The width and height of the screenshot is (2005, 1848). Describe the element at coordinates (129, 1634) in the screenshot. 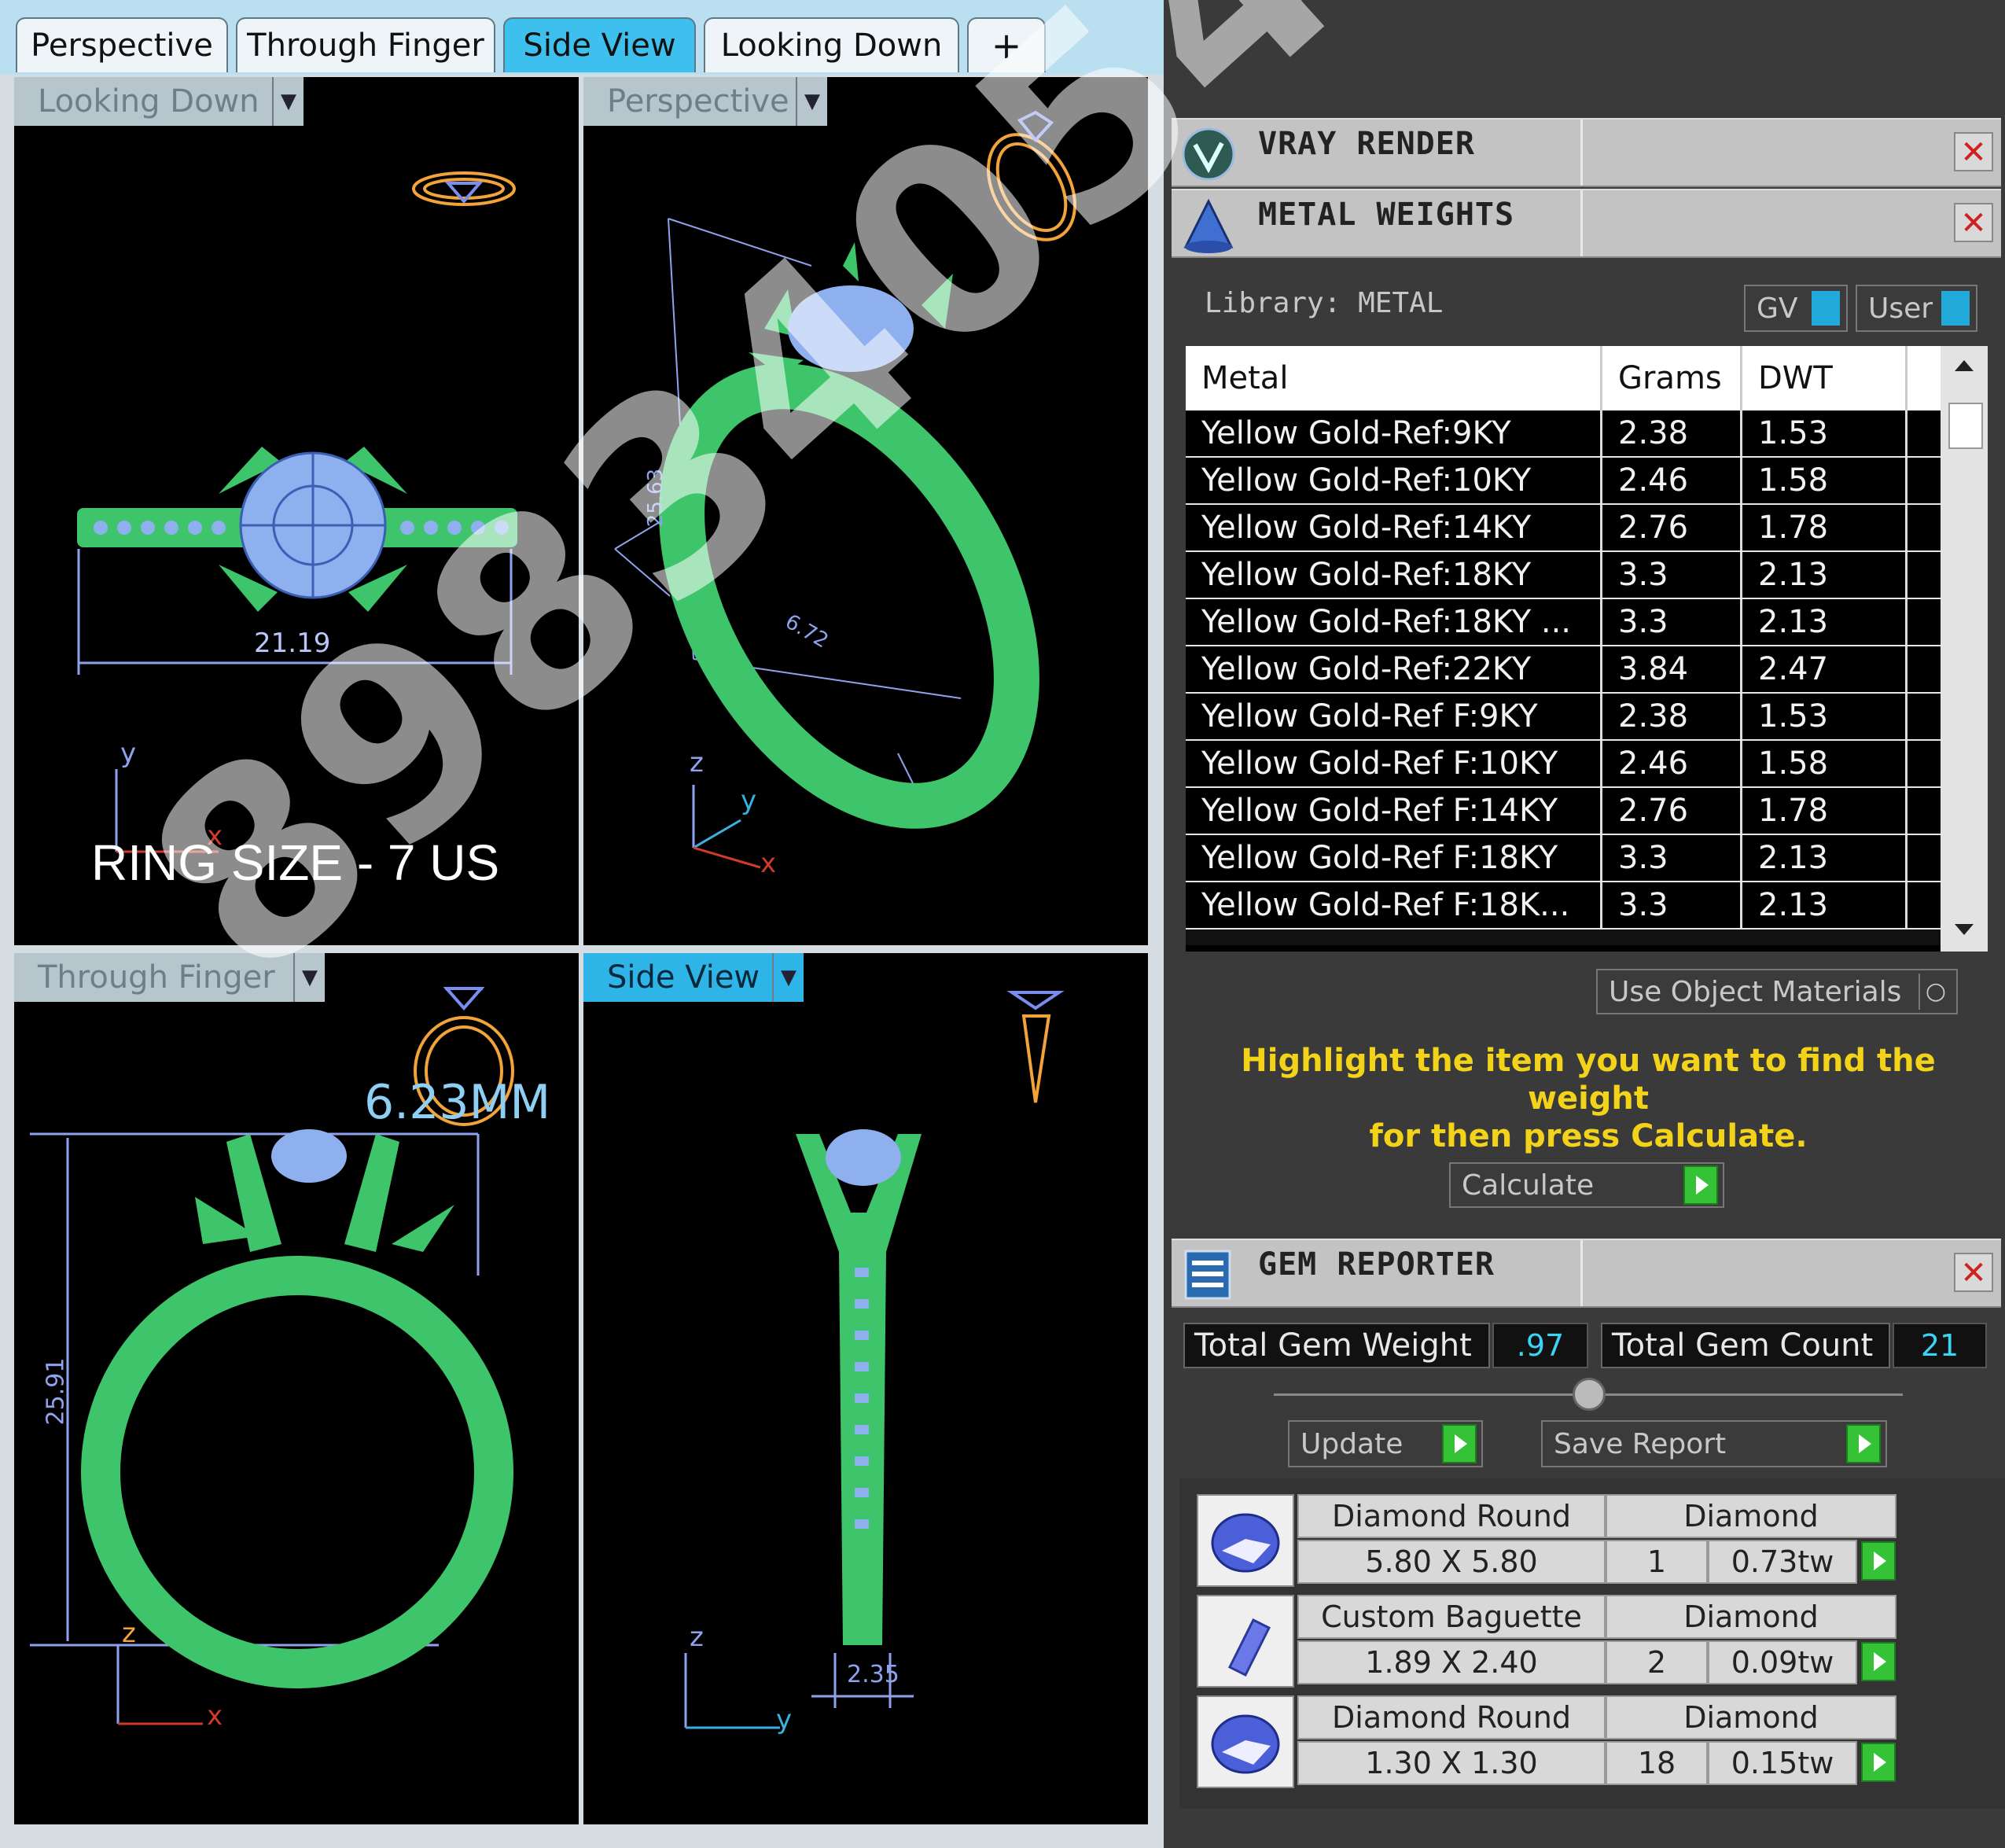

I see `axis-z-label: z` at that location.